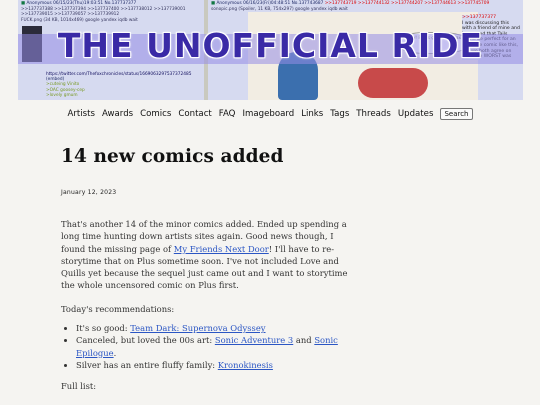 The height and width of the screenshot is (405, 540). I want to click on nav-links: Links, so click(312, 114).